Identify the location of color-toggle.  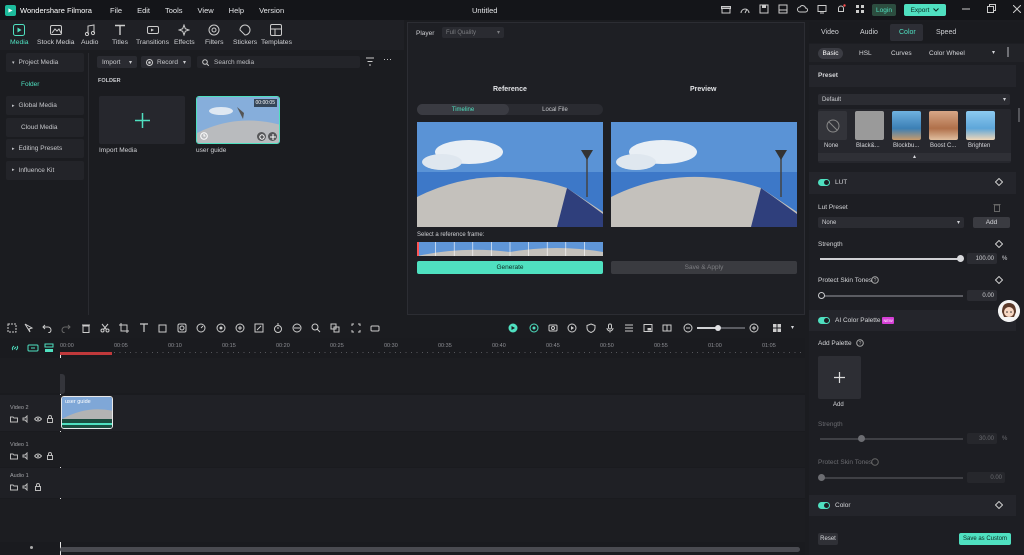
(824, 505).